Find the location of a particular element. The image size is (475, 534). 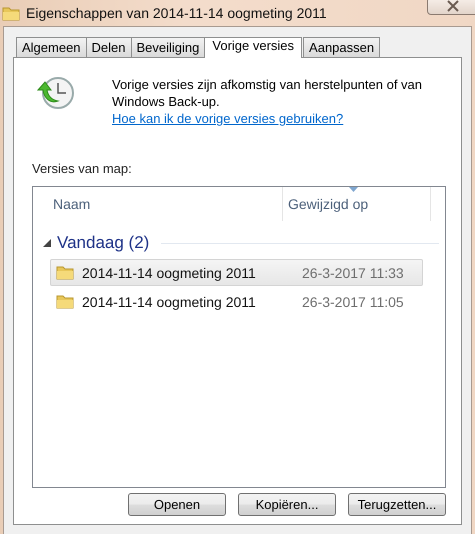

version-row: 2014-11-14 oogmeting 2011 26-3-2017 11:33 is located at coordinates (236, 272).